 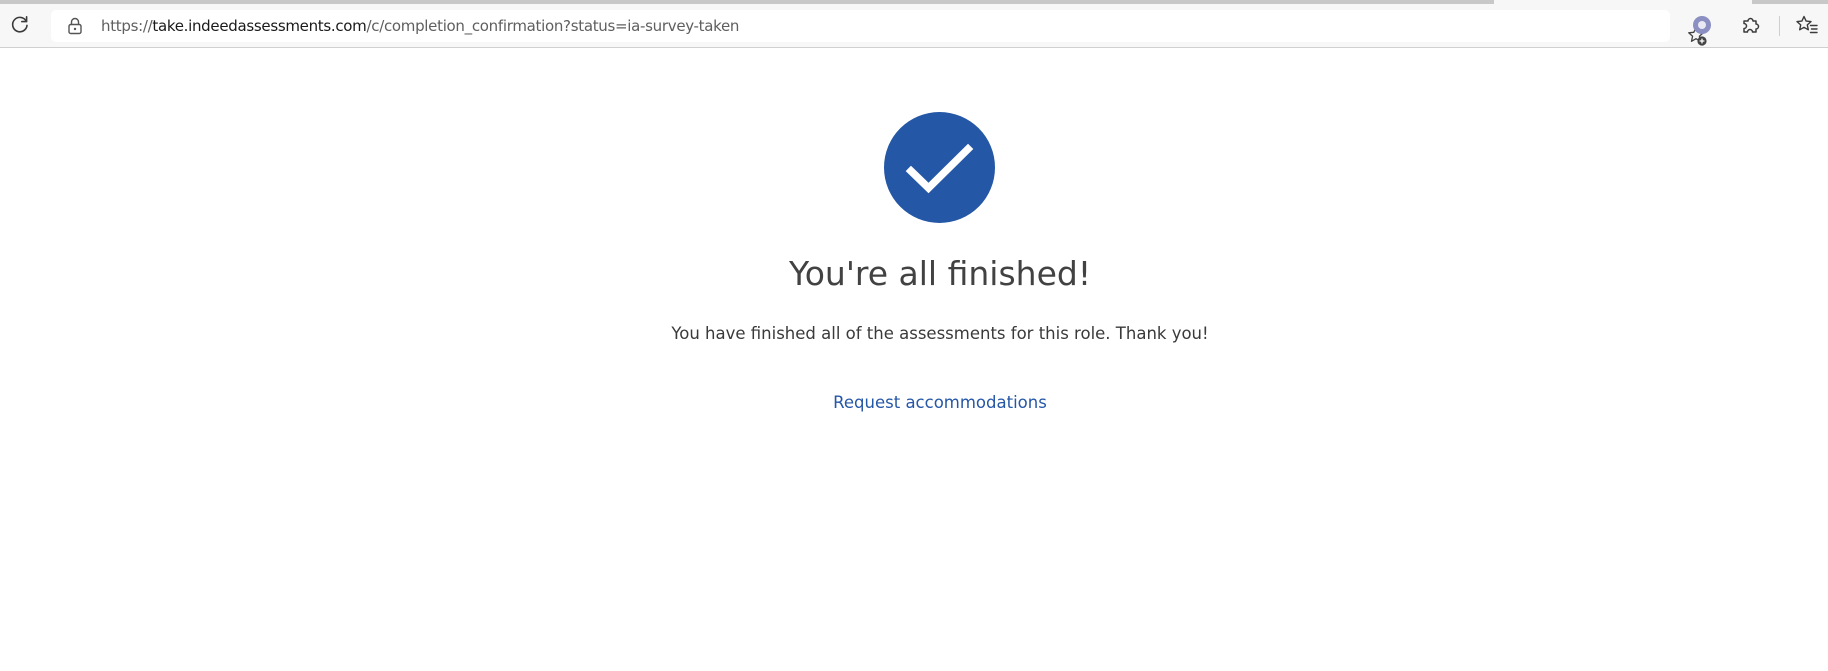 I want to click on reload-icon, so click(x=19, y=24).